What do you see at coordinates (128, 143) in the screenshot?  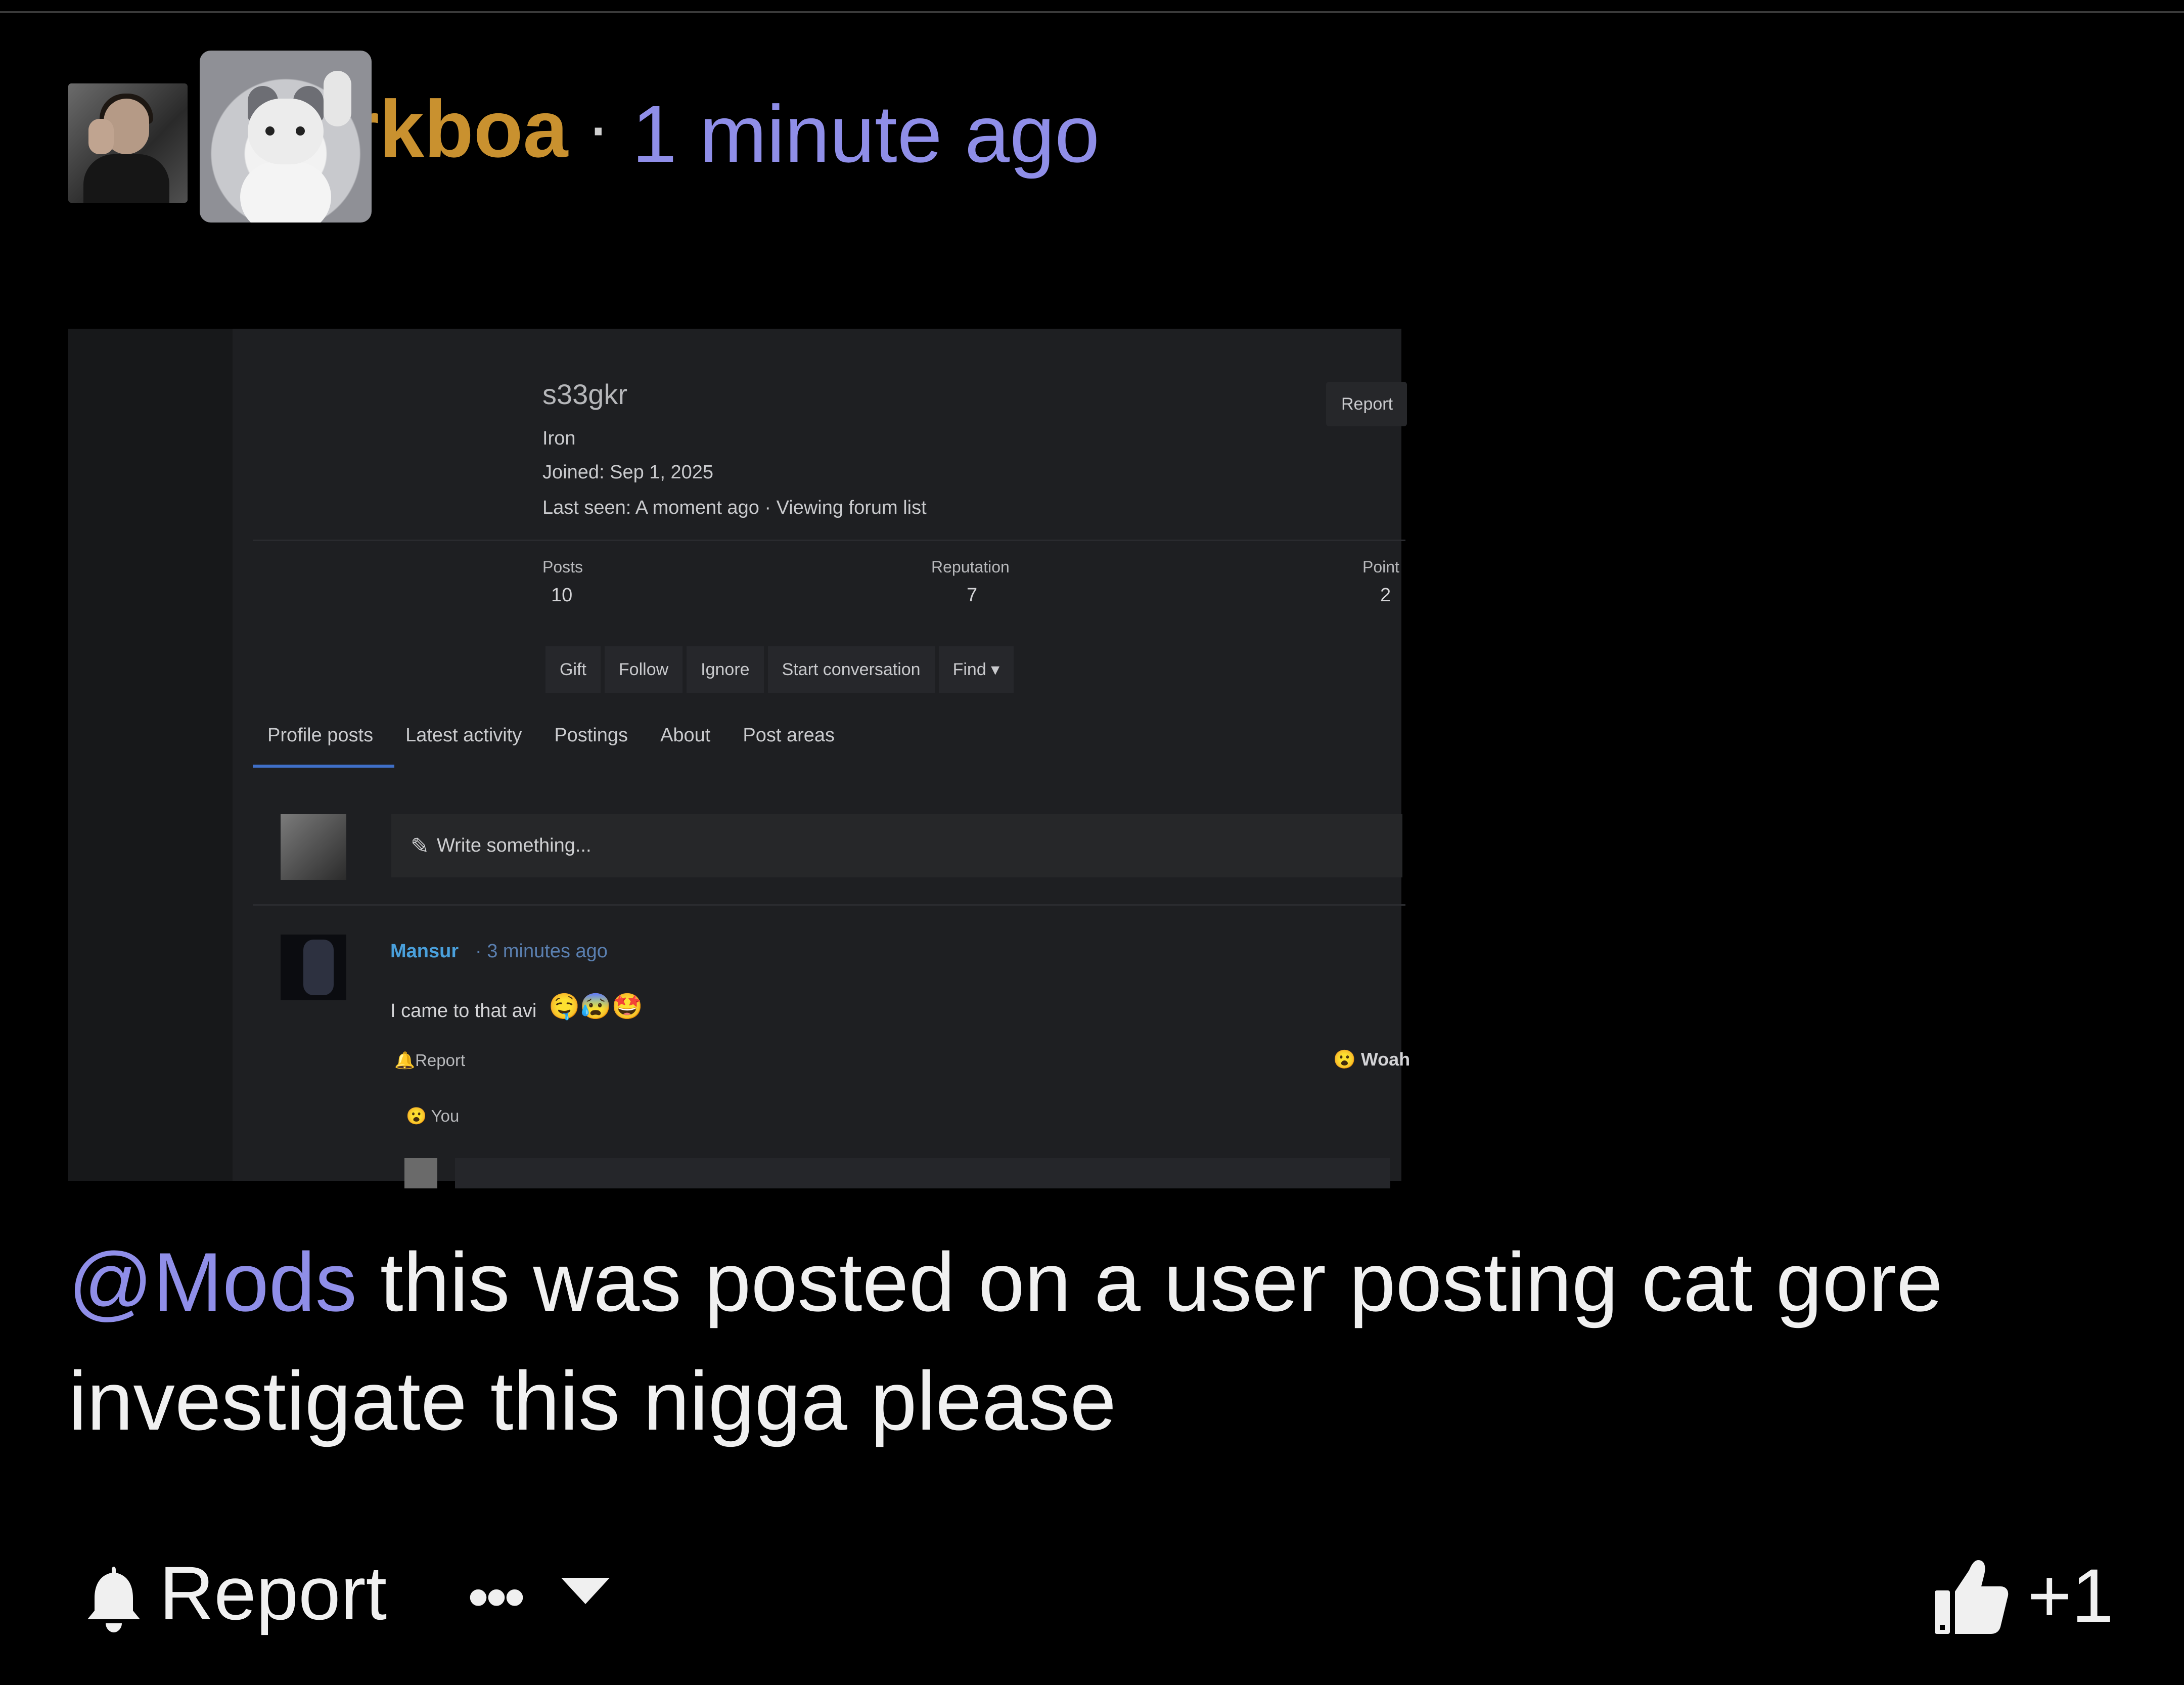 I see `author-avatar` at bounding box center [128, 143].